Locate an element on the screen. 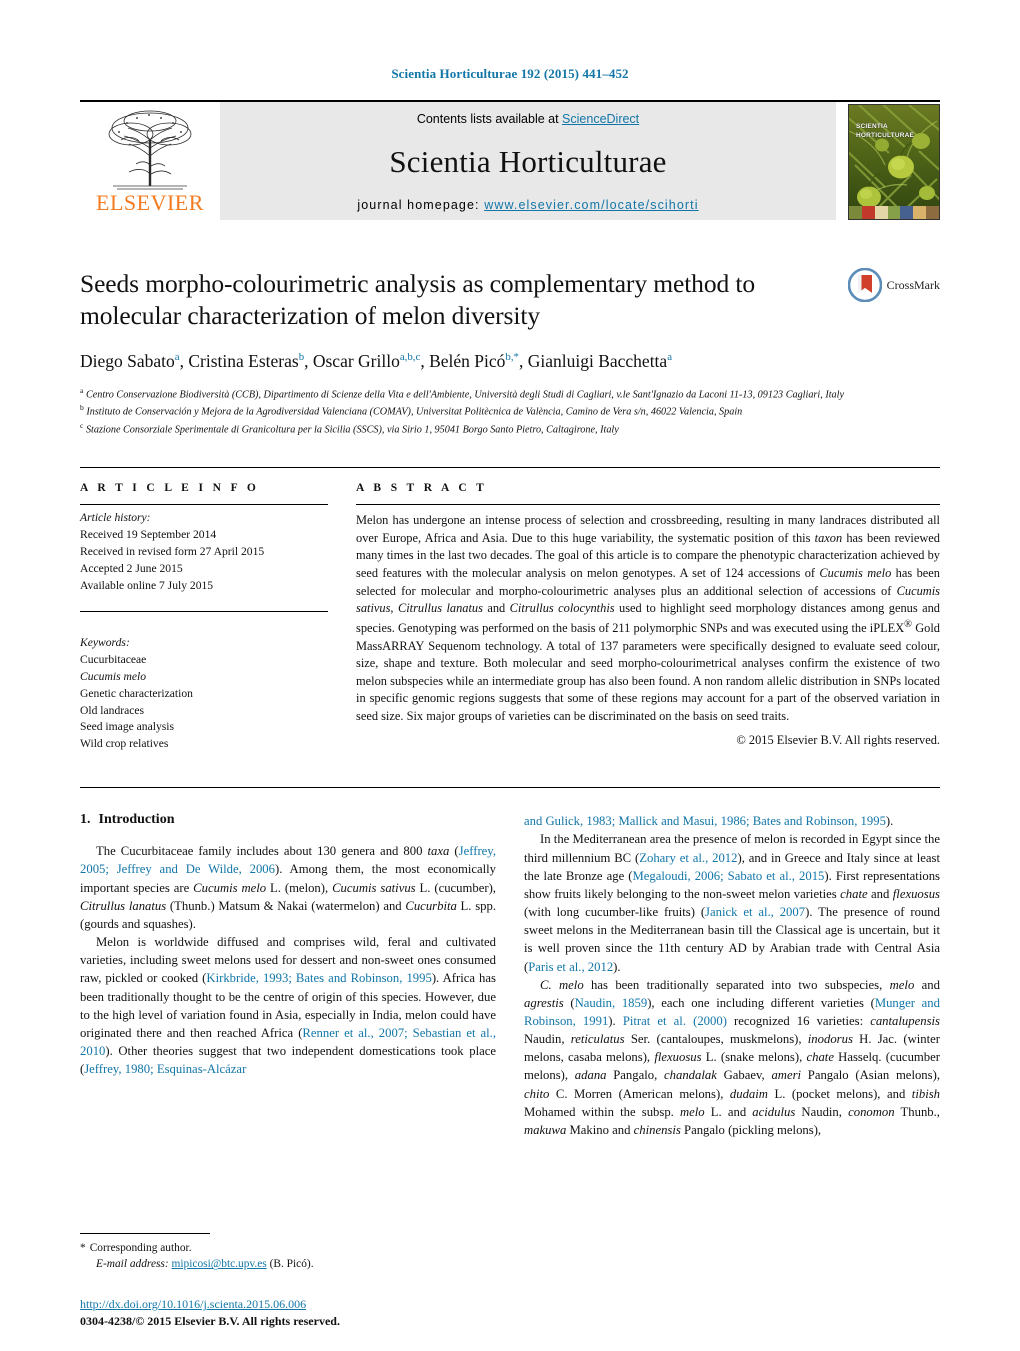 The height and width of the screenshot is (1351, 1020). section-title: Introduction is located at coordinates (136, 820).